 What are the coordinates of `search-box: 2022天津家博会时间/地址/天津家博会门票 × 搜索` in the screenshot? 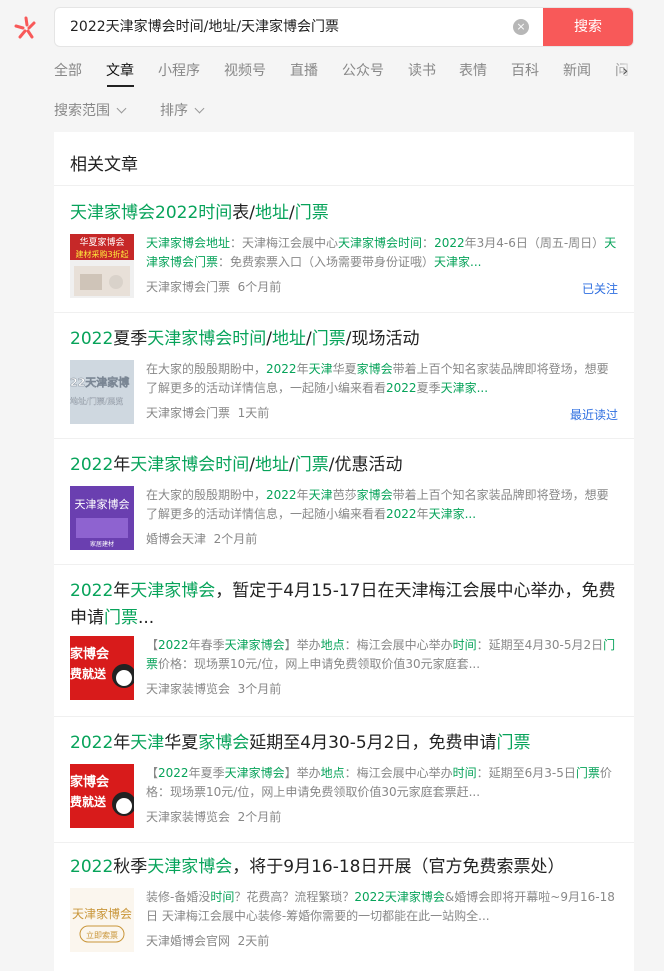 It's located at (344, 27).